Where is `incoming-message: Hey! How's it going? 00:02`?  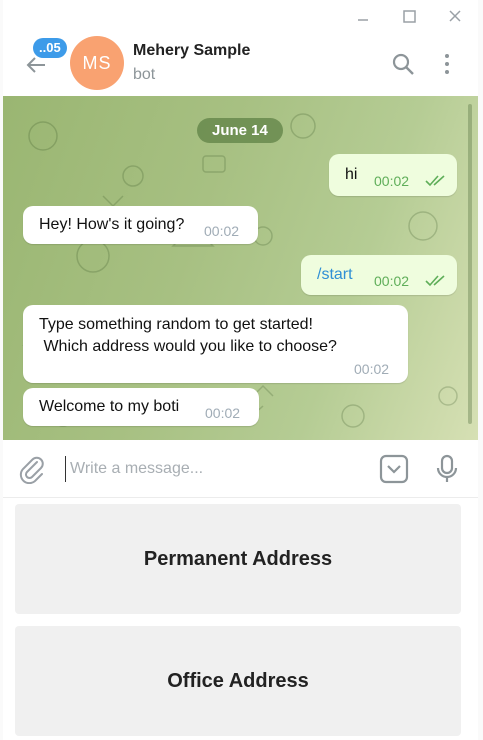
incoming-message: Hey! How's it going? 00:02 is located at coordinates (140, 225).